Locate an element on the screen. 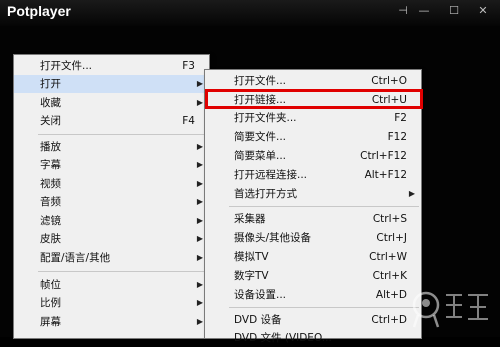 The width and height of the screenshot is (500, 347). menu-item-label: 采集器 is located at coordinates (250, 219).